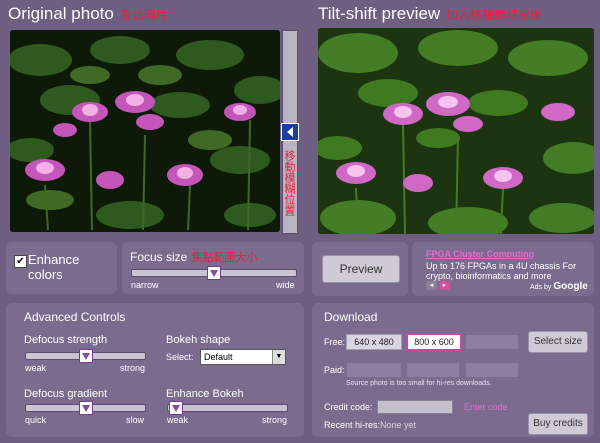  I want to click on defocus-gradient-max: slow, so click(135, 420).